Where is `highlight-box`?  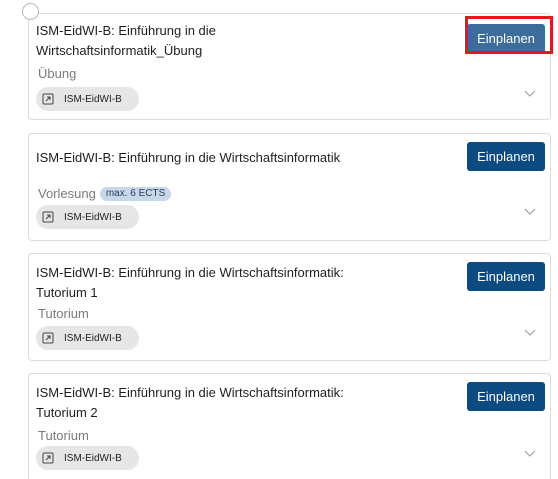 highlight-box is located at coordinates (509, 35).